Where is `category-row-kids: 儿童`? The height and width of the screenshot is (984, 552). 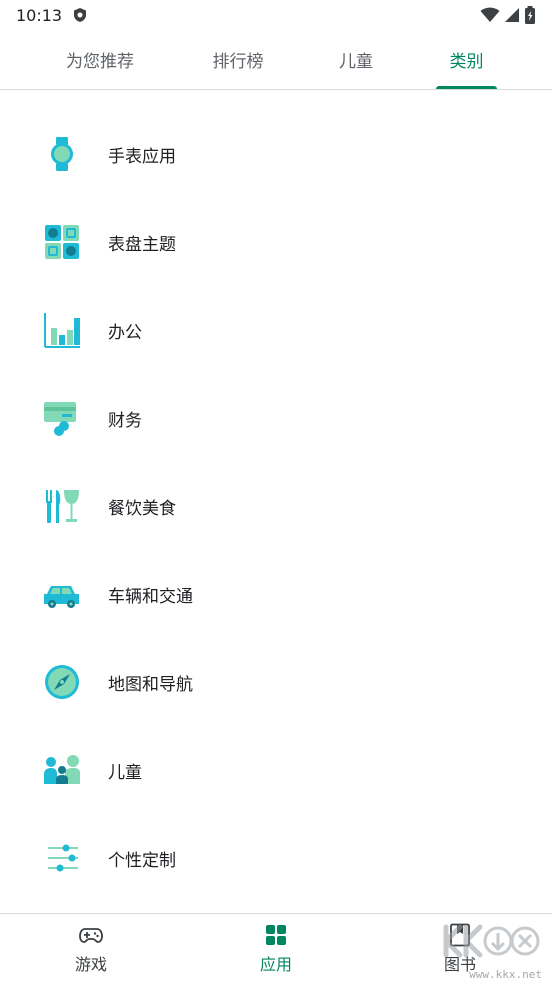 category-row-kids: 儿童 is located at coordinates (276, 770).